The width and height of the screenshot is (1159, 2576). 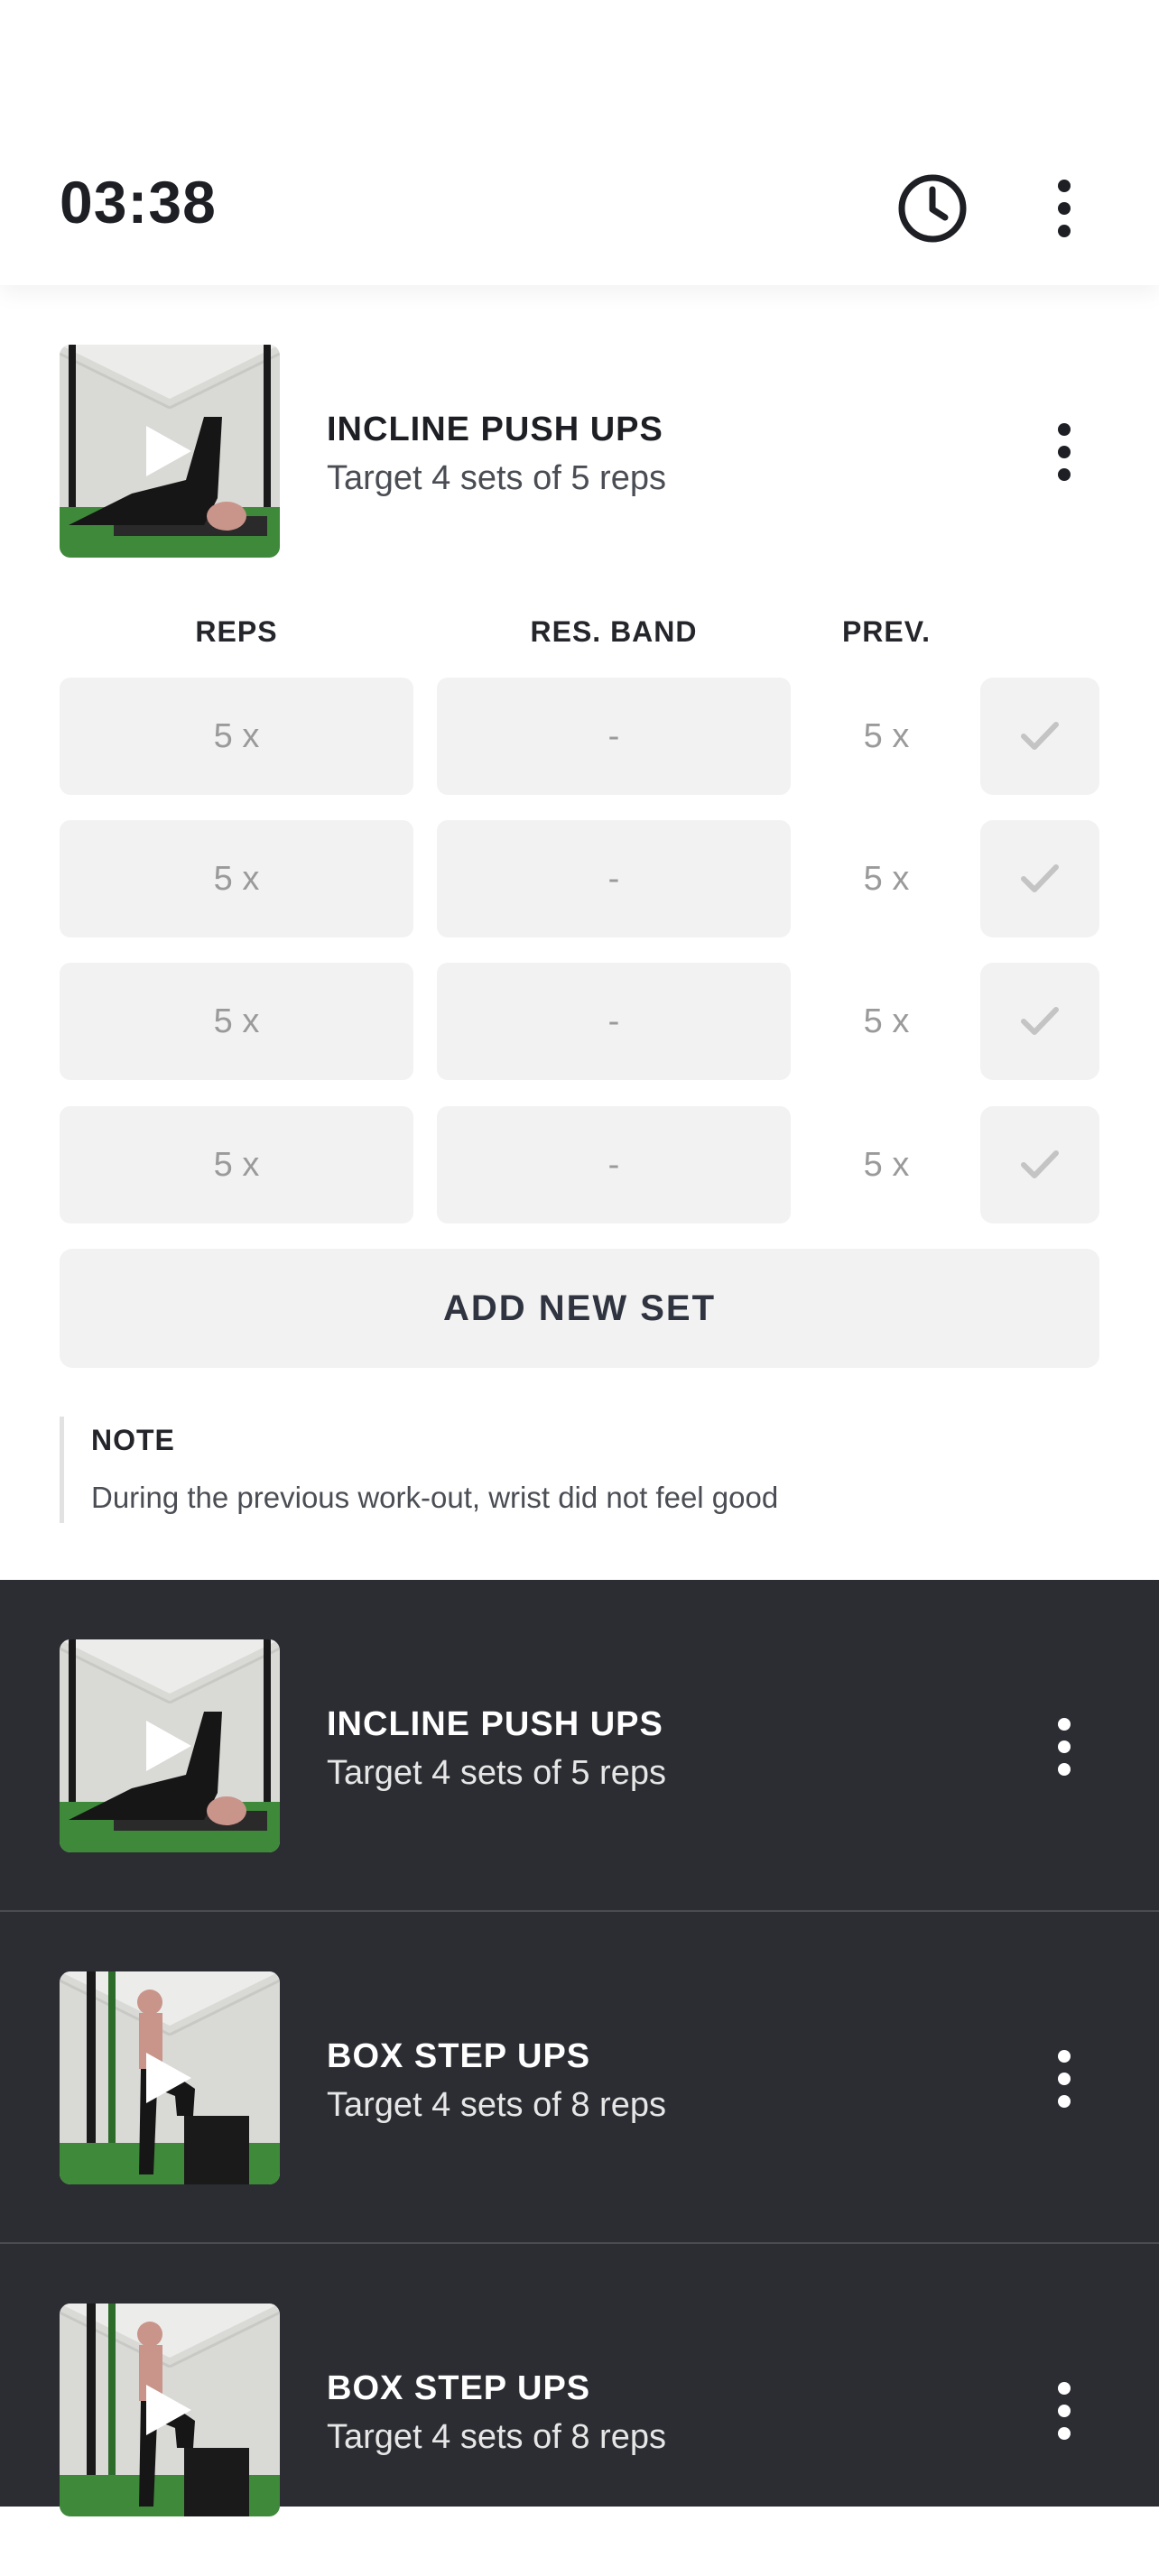 I want to click on add-new-set-button: ADD NEW SET, so click(x=579, y=1308).